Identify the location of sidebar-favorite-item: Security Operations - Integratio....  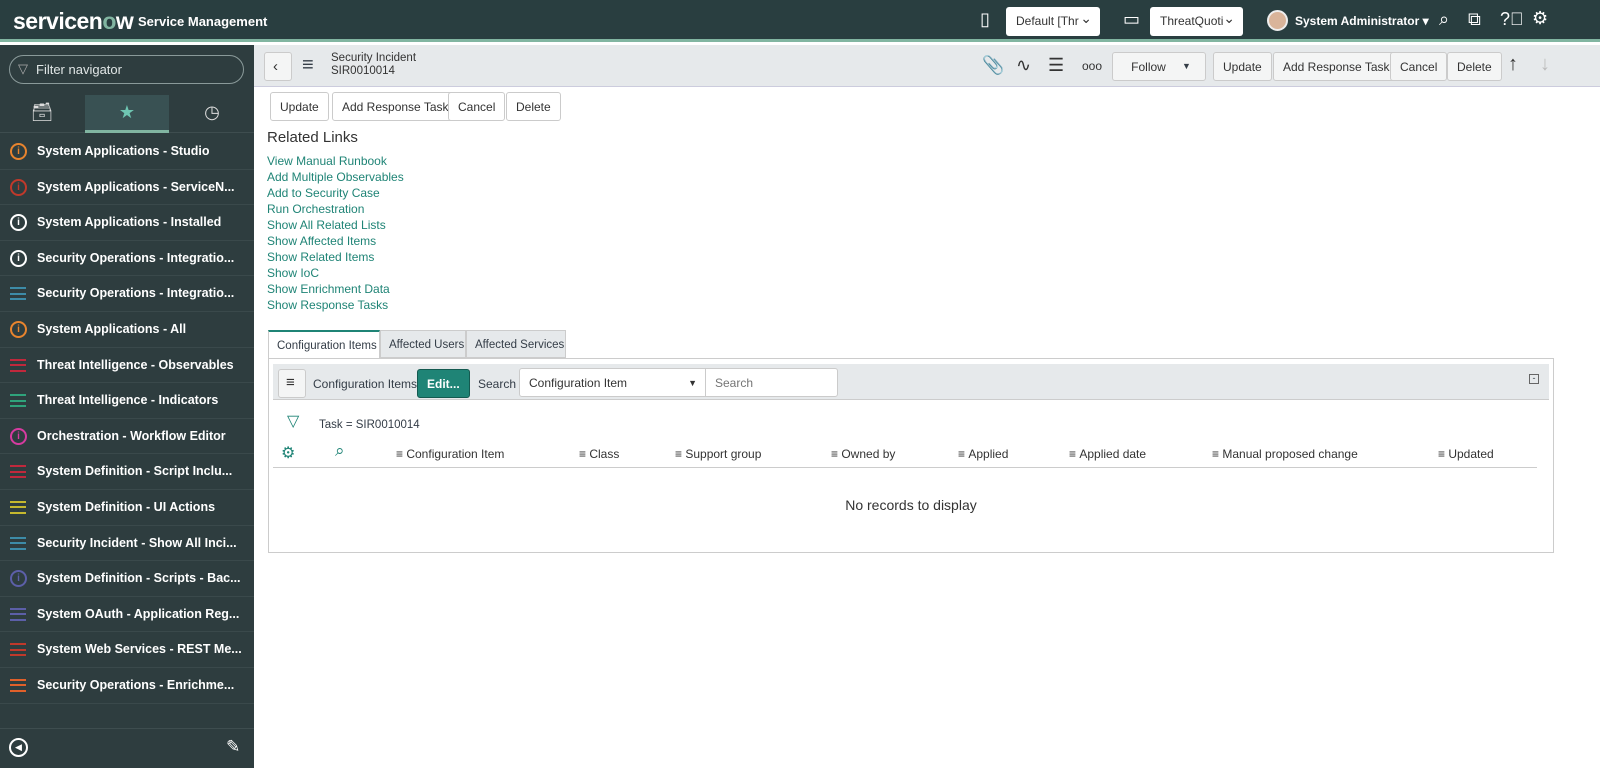
(127, 294).